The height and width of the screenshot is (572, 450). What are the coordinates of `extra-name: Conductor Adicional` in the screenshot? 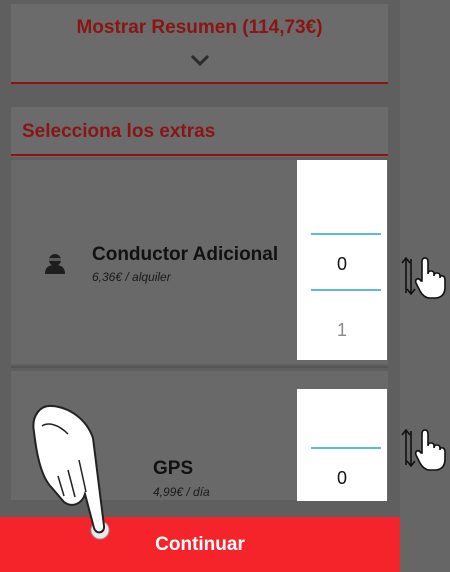 It's located at (185, 254).